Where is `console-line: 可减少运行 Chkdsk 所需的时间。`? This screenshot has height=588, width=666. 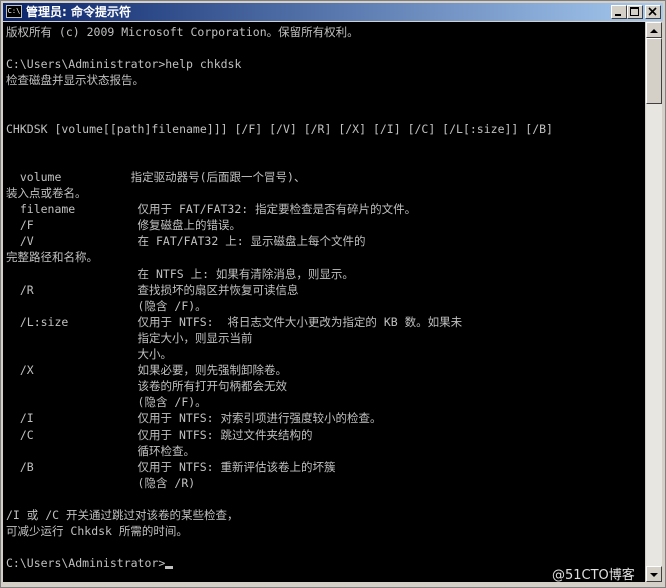
console-line: 可减少运行 Chkdsk 所需的时间。 is located at coordinates (97, 531).